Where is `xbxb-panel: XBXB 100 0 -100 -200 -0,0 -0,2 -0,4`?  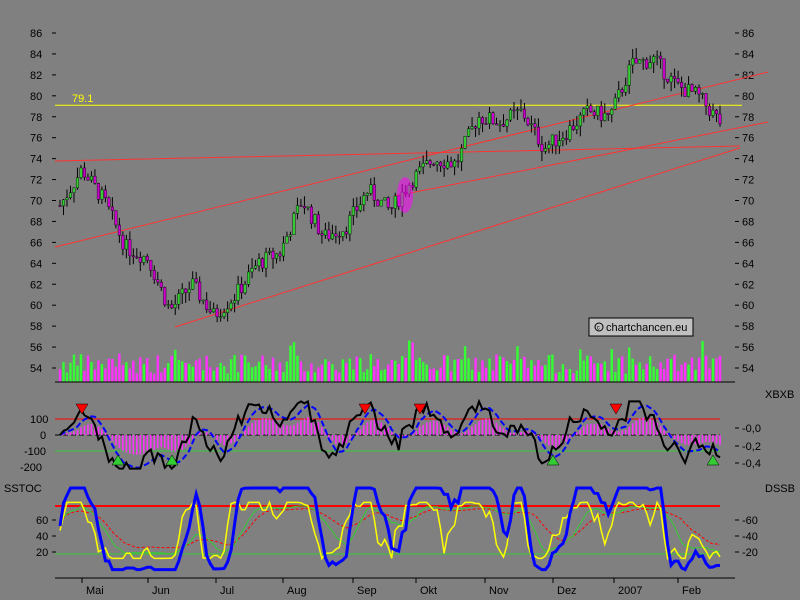
xbxb-panel: XBXB 100 0 -100 -200 -0,0 -0,2 -0,4 is located at coordinates (407, 431).